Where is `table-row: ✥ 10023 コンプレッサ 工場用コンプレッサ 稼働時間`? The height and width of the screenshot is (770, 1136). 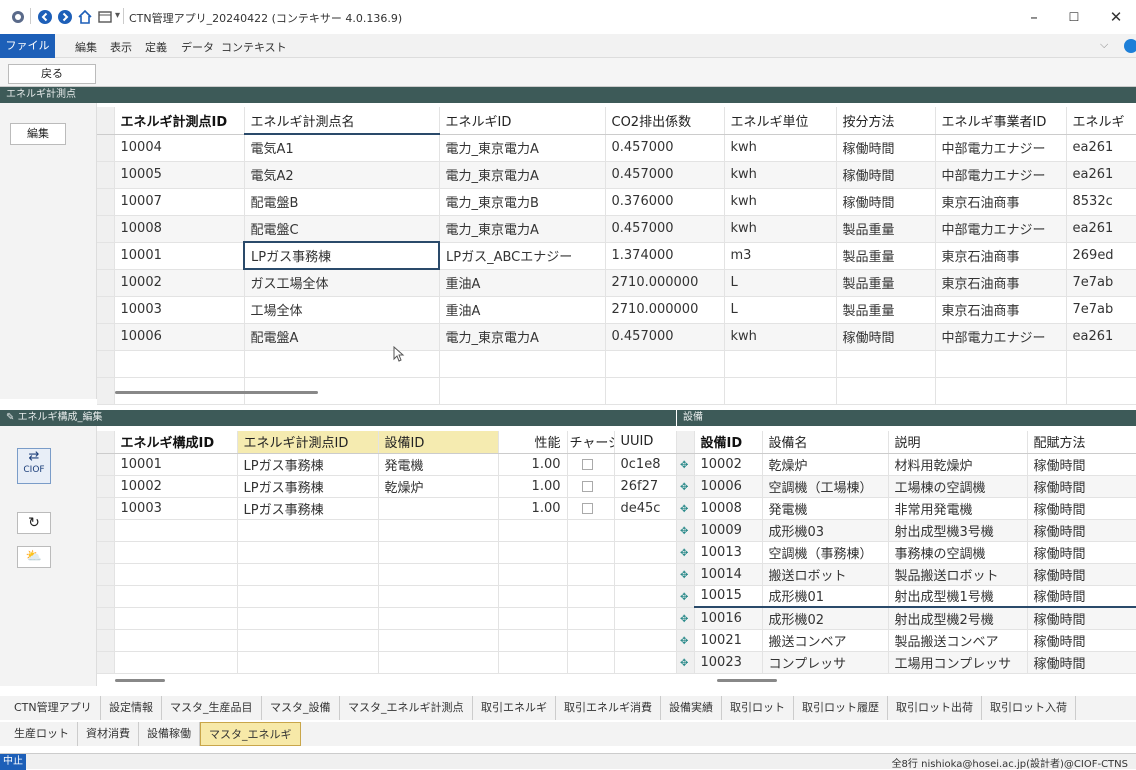 table-row: ✥ 10023 コンプレッサ 工場用コンプレッサ 稼働時間 is located at coordinates (906, 662).